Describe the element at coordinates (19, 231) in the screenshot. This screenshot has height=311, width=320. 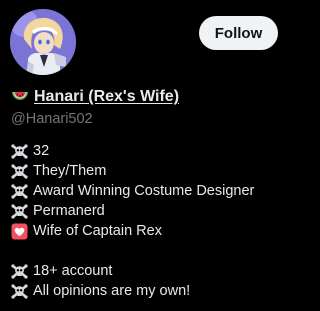
I see `heart-icon` at that location.